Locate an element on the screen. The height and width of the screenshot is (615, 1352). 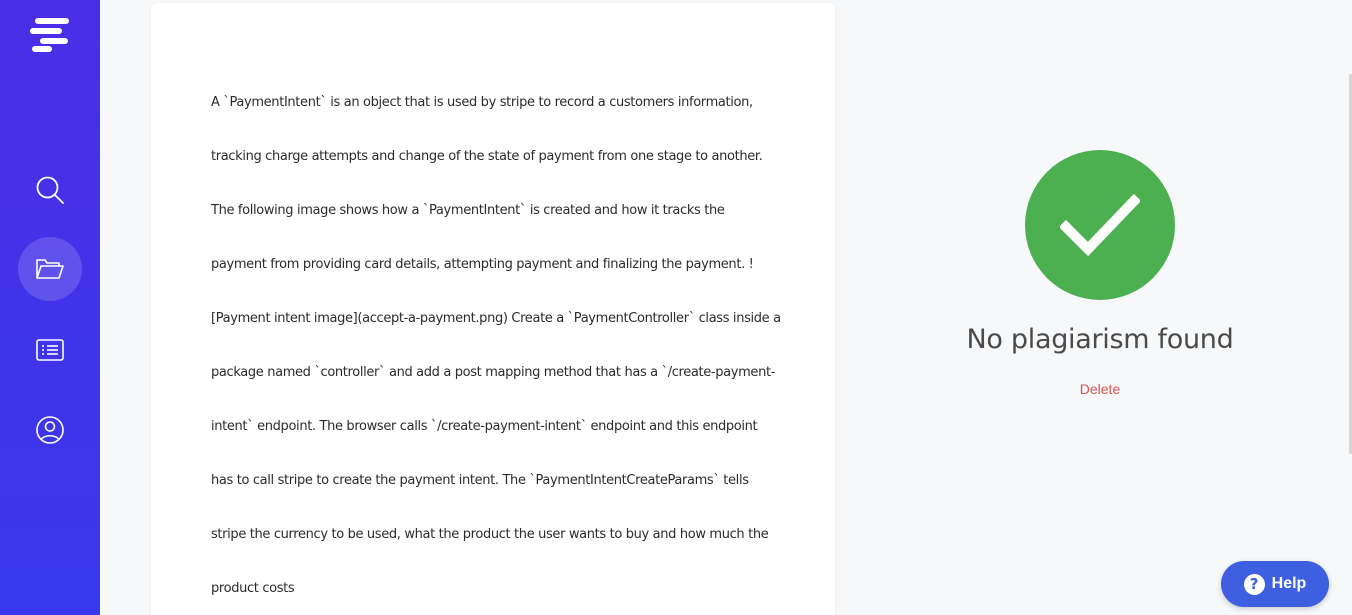
result-panel: No plagiarism found Delete is located at coordinates (1100, 274).